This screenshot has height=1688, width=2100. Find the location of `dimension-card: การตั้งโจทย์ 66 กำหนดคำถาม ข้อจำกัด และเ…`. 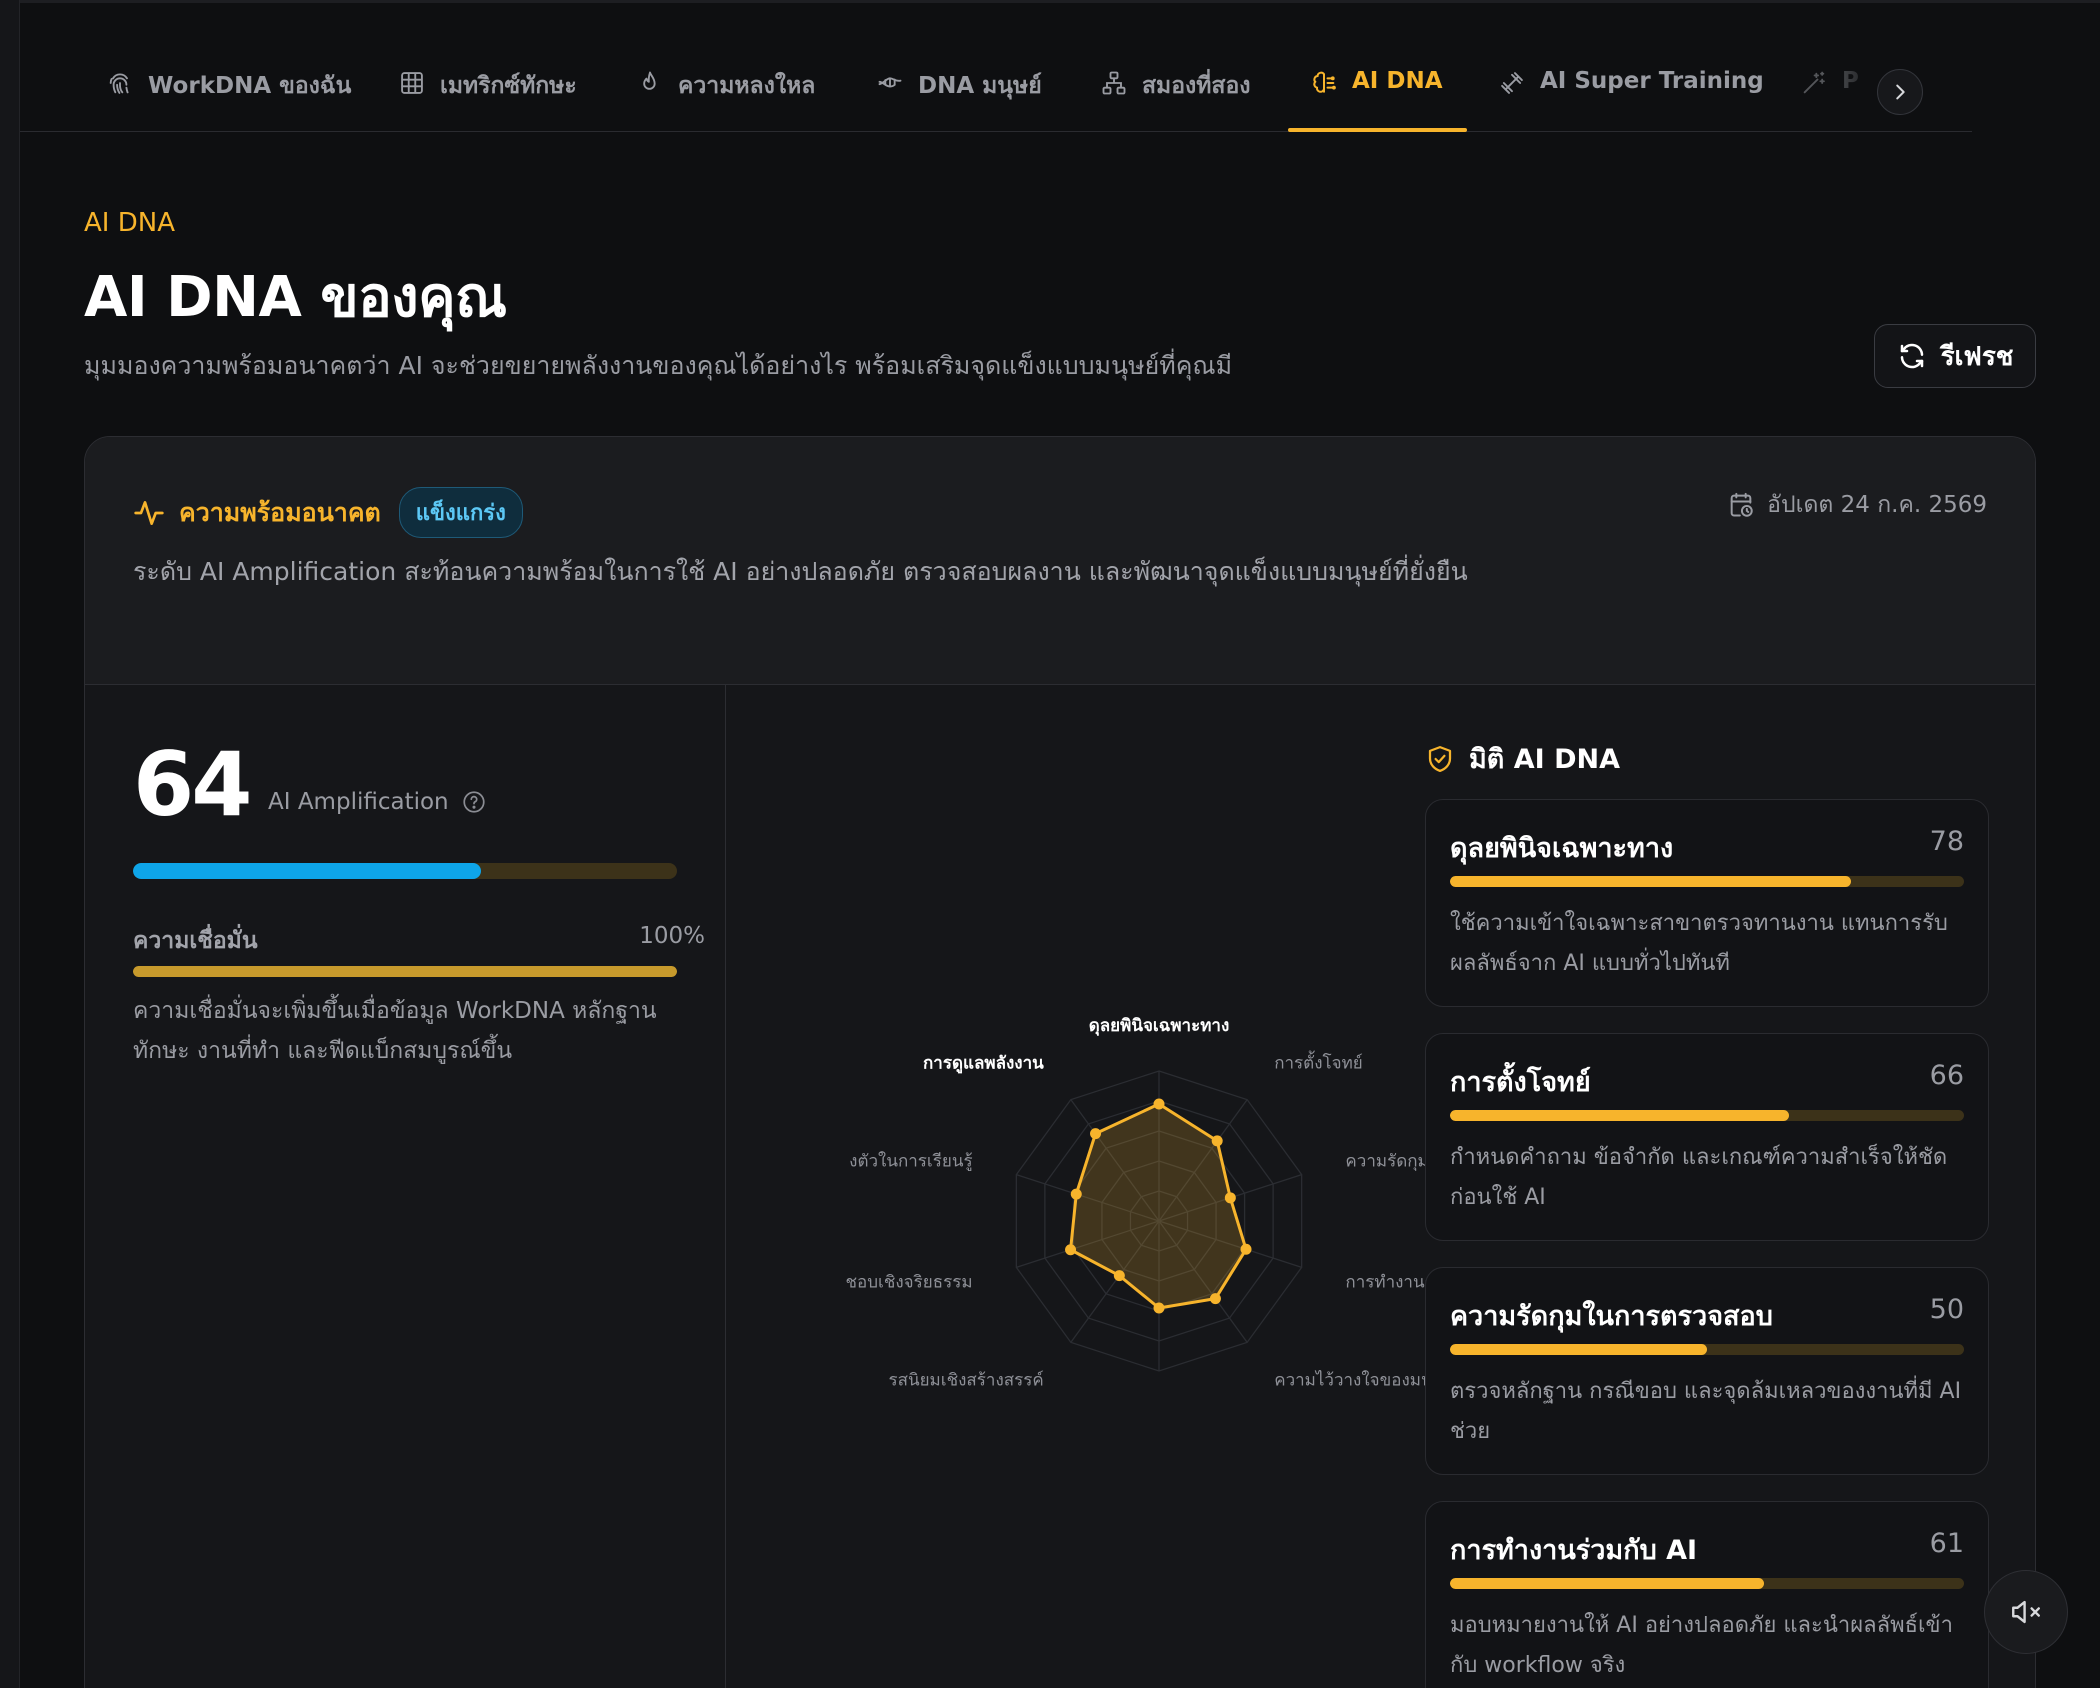

dimension-card: การตั้งโจทย์ 66 กำหนดคำถาม ข้อจำกัด และเ… is located at coordinates (1707, 1137).